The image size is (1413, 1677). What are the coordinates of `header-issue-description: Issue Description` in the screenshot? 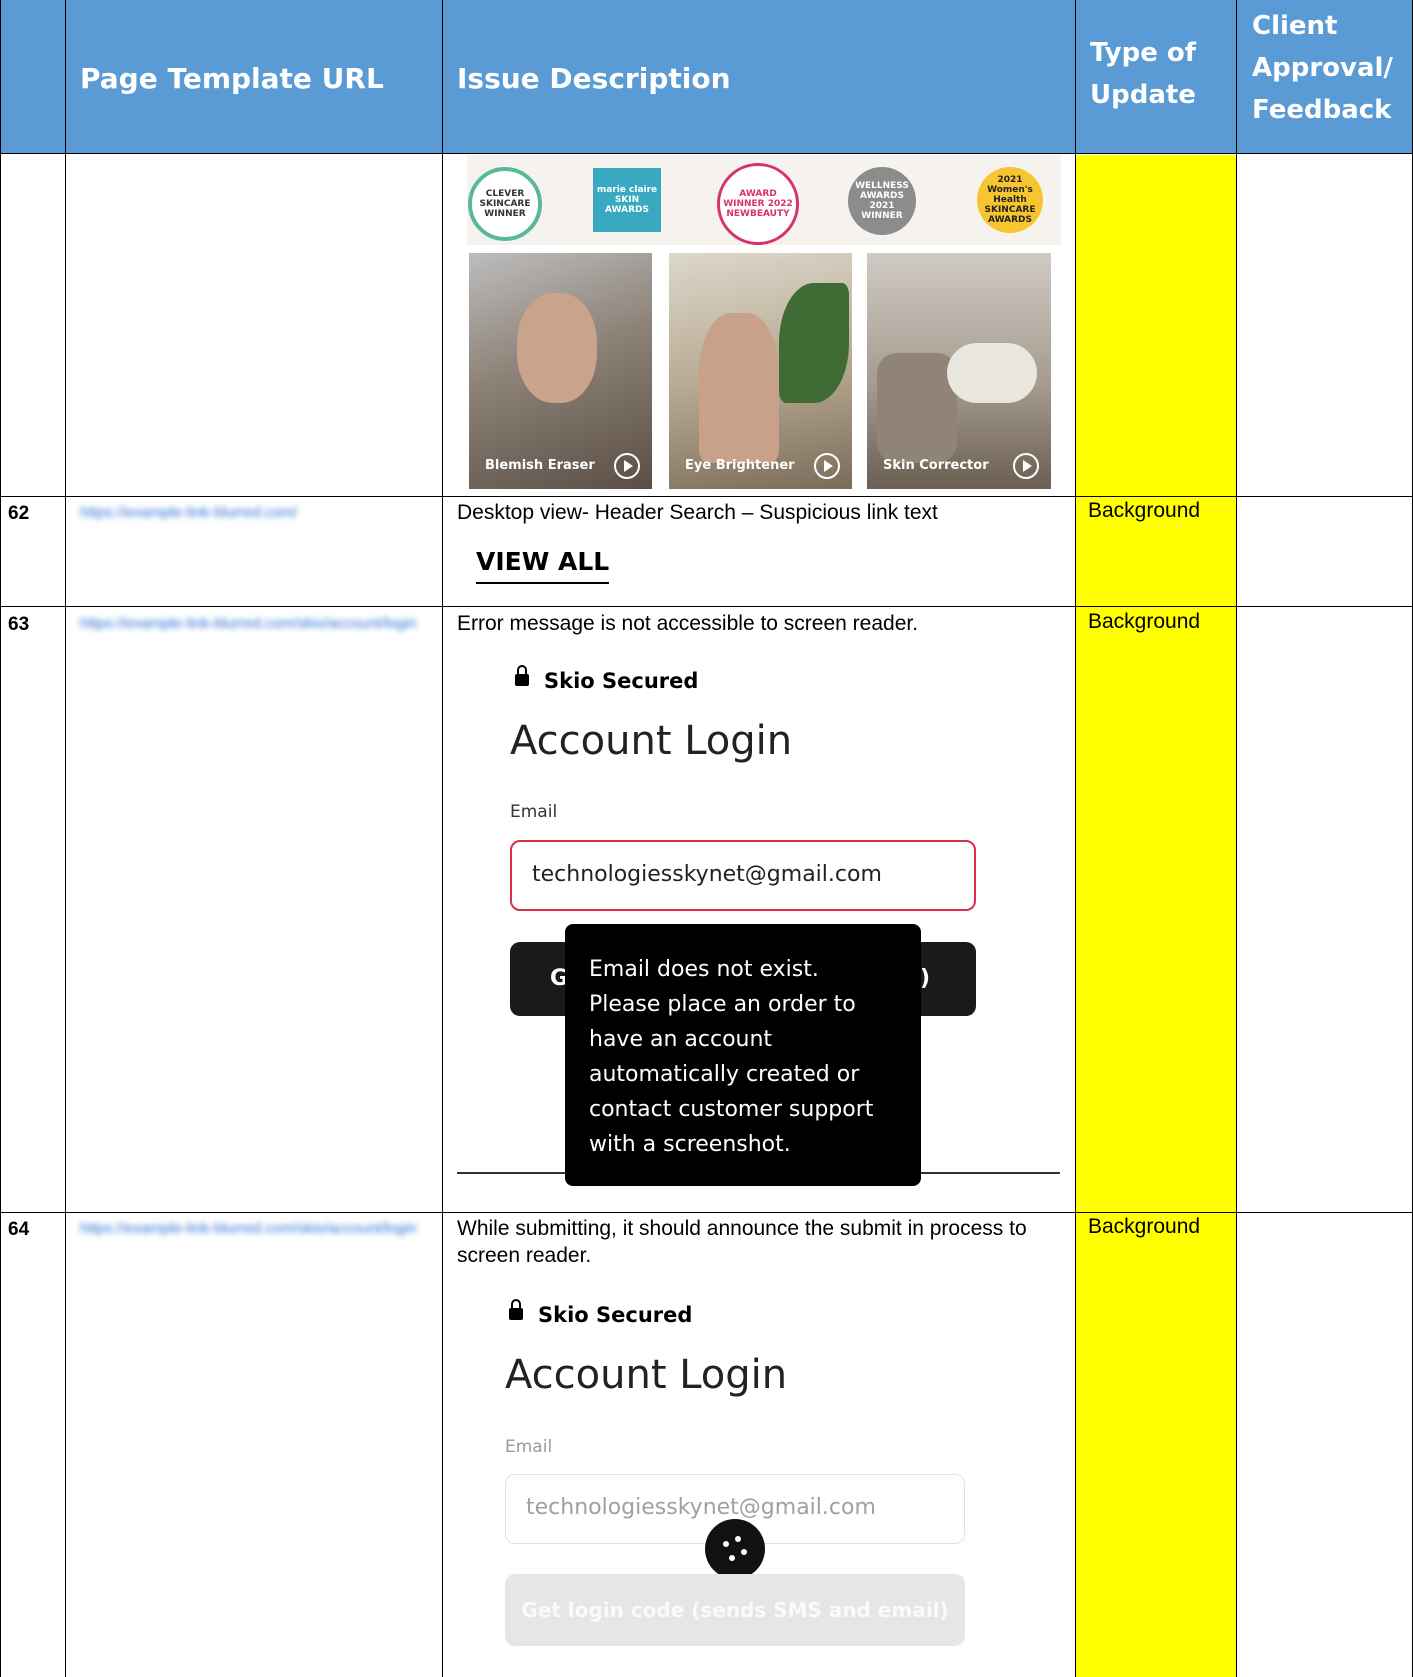 It's located at (594, 78).